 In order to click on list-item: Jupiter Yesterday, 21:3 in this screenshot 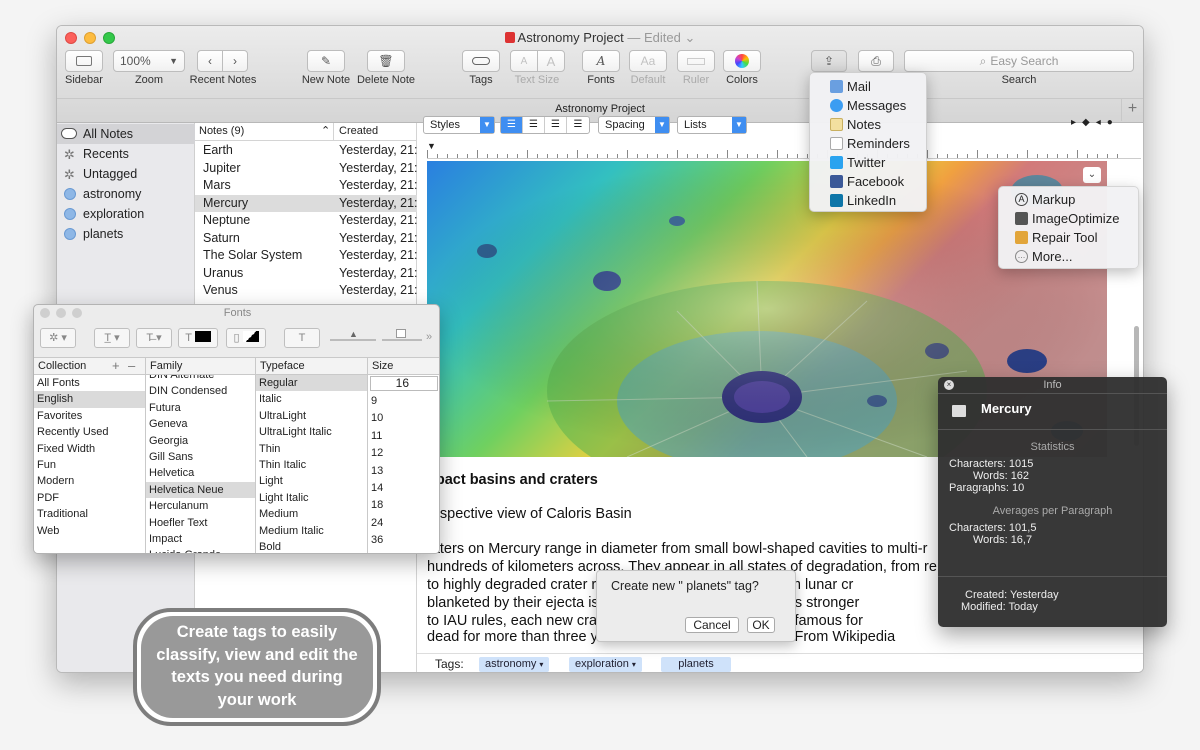, I will do `click(309, 169)`.